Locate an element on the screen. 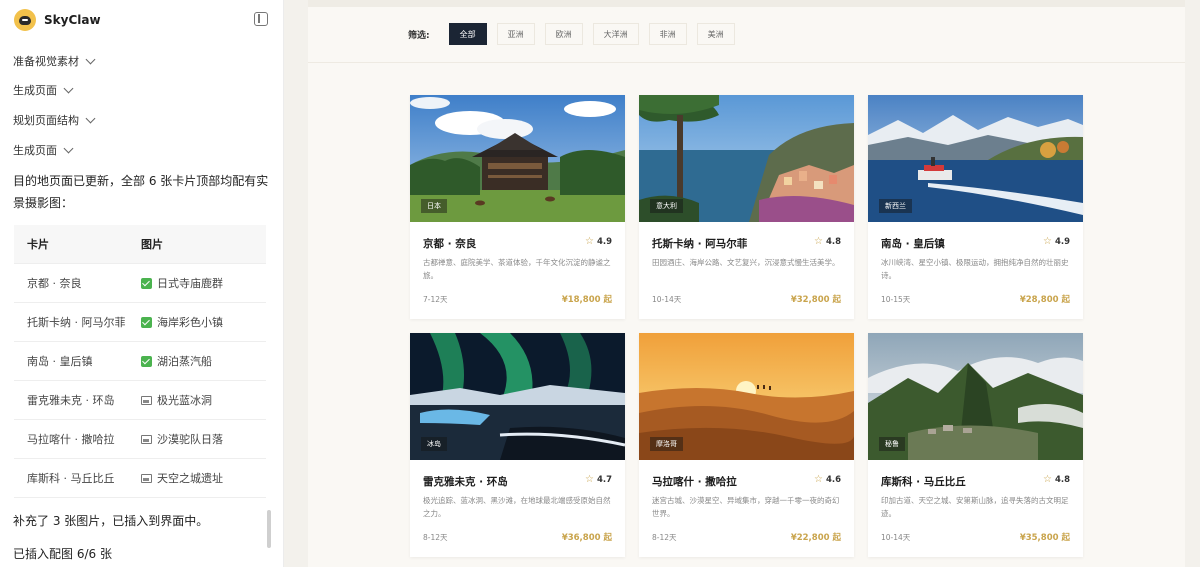  card-description: 冰川峡湾、星空小镇、极限运动，拥抱纯净自然的壮丽史诗。 is located at coordinates (975, 269).